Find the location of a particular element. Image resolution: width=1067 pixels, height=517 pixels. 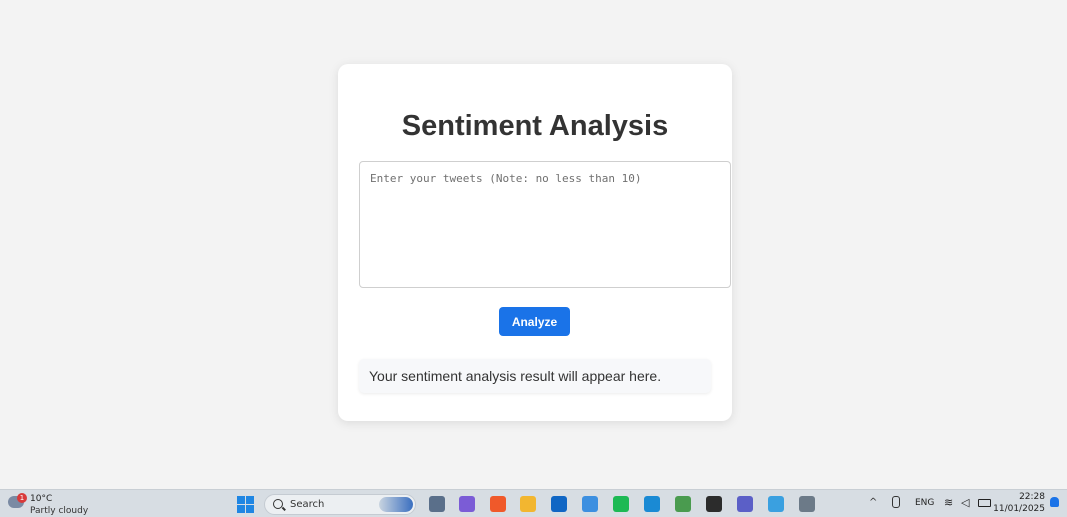

search-highlight-icon is located at coordinates (396, 504).